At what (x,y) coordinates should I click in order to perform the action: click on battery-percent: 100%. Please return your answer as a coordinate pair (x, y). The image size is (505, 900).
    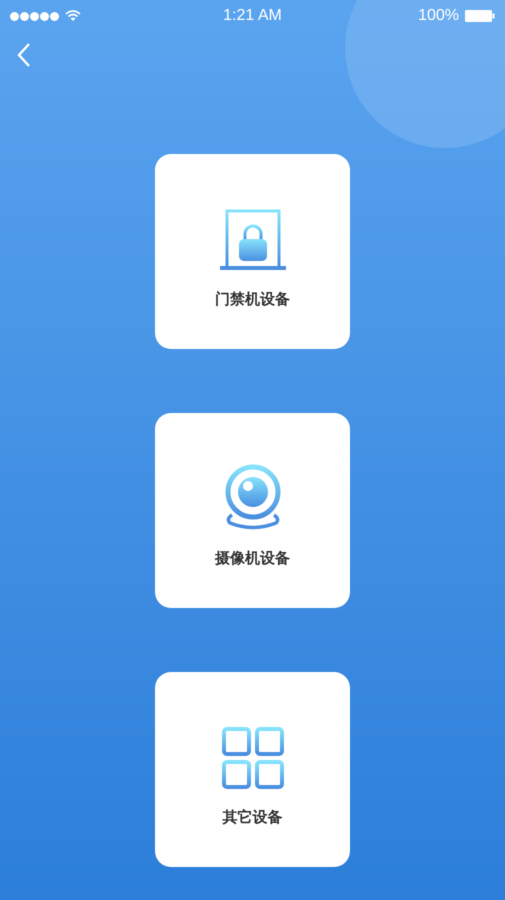
    Looking at the image, I should click on (438, 16).